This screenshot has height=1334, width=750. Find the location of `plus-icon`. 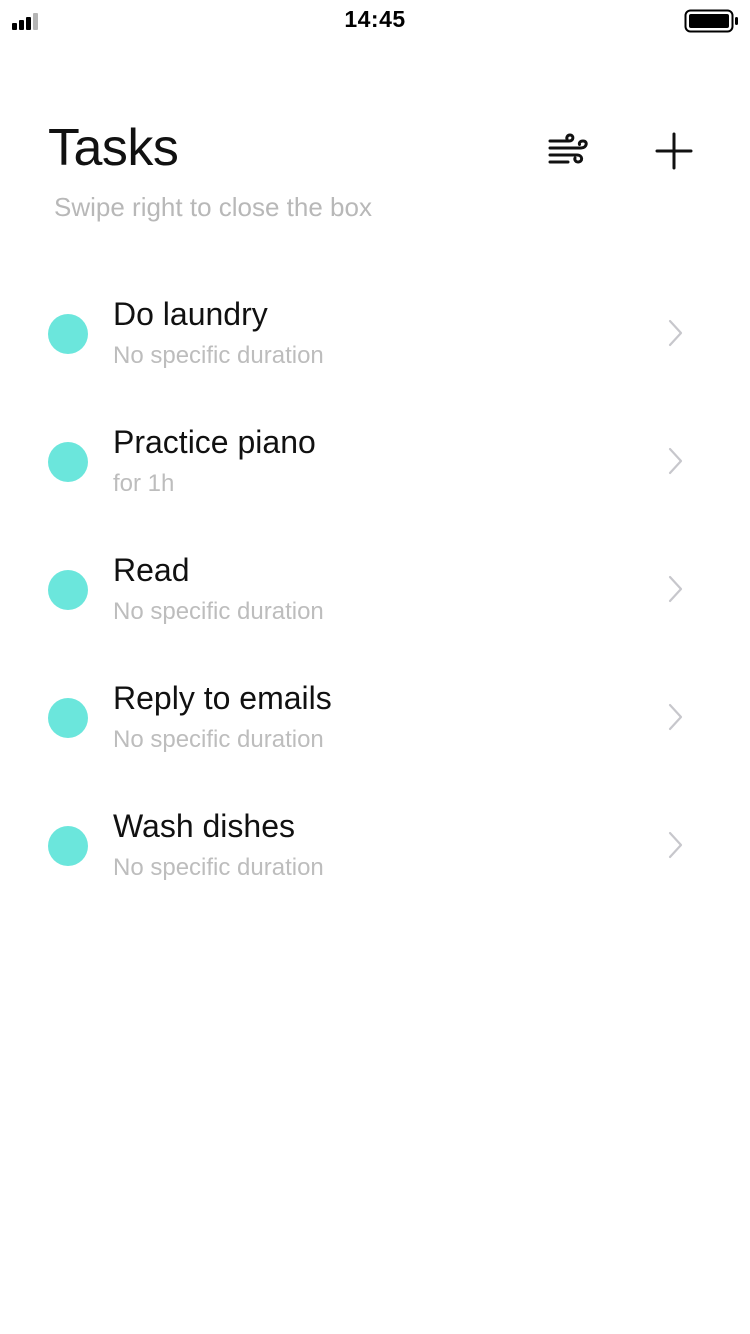

plus-icon is located at coordinates (674, 151).